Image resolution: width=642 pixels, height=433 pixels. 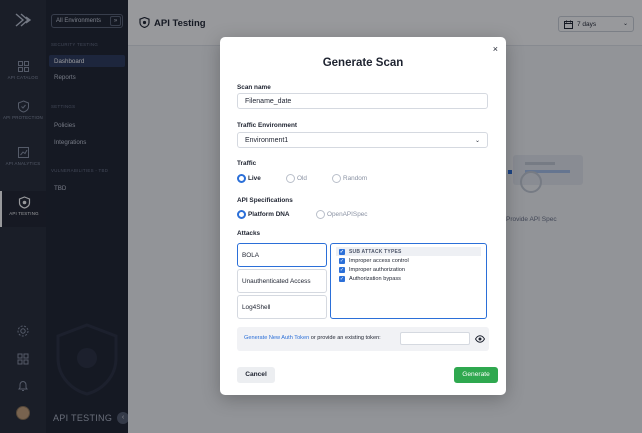 I want to click on api-spec-radio-openapispec: OpenAPISpec, so click(x=342, y=215).